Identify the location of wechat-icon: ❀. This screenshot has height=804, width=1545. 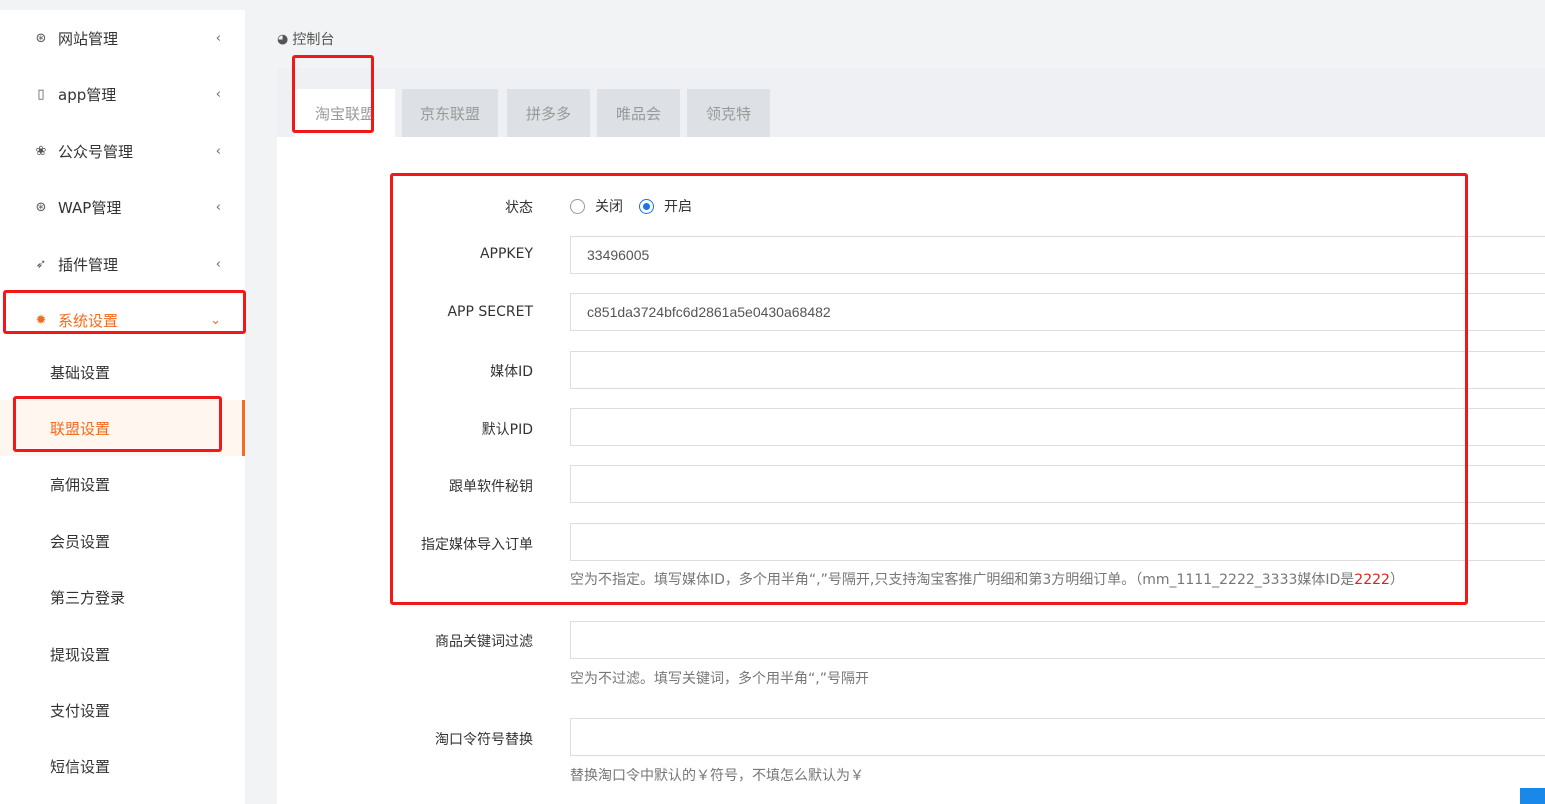
(41, 151).